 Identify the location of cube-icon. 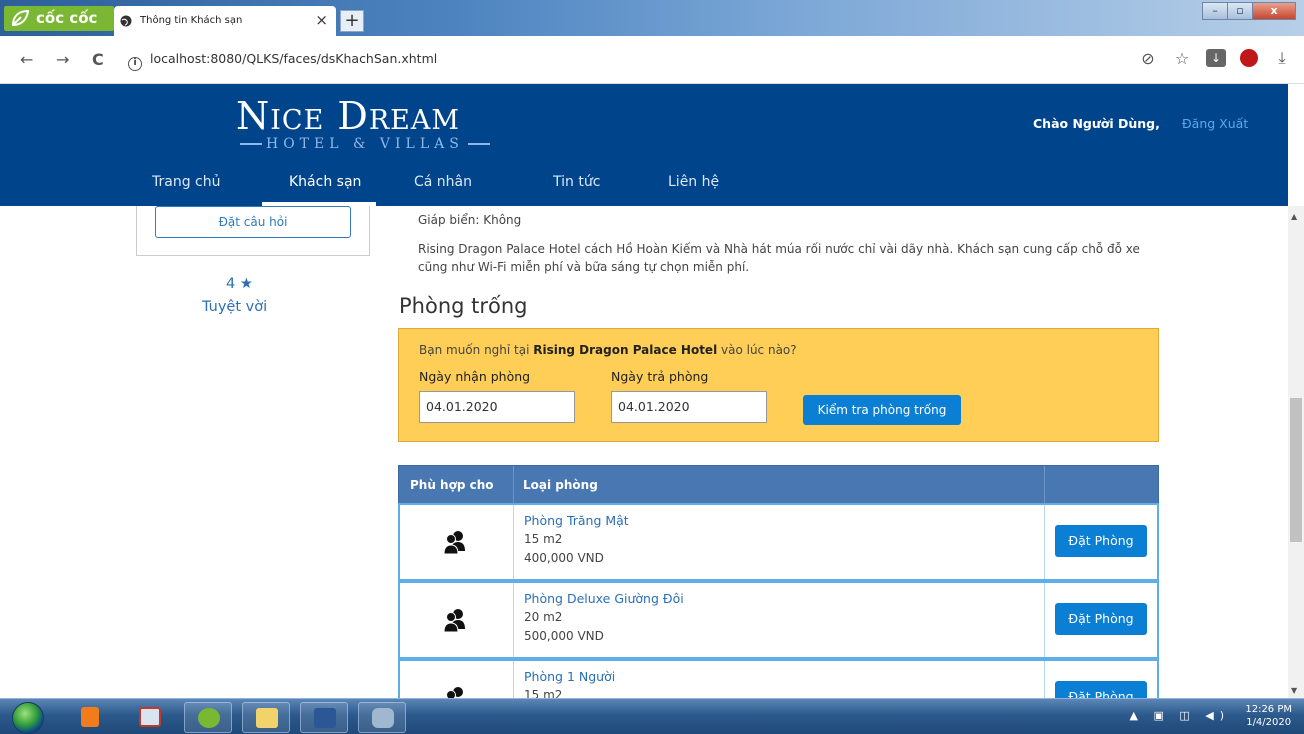
(383, 718).